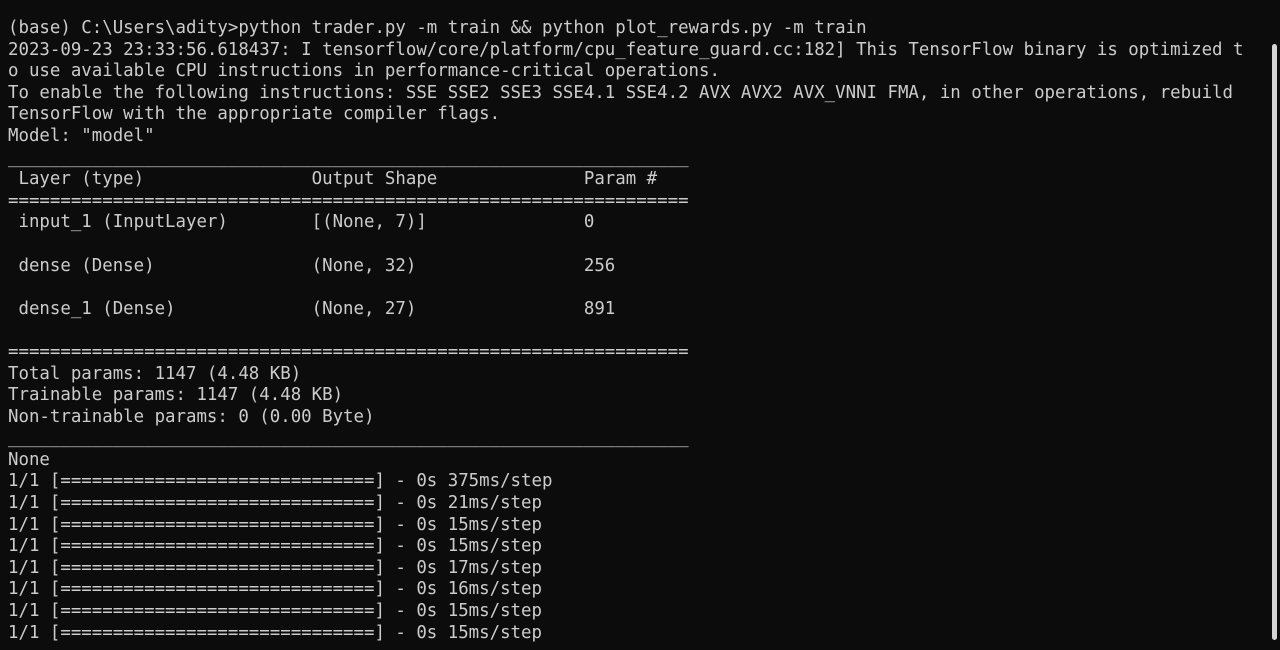  Describe the element at coordinates (312, 265) in the screenshot. I see `summary-layer-row: dense (Dense) (None, 32) 256` at that location.